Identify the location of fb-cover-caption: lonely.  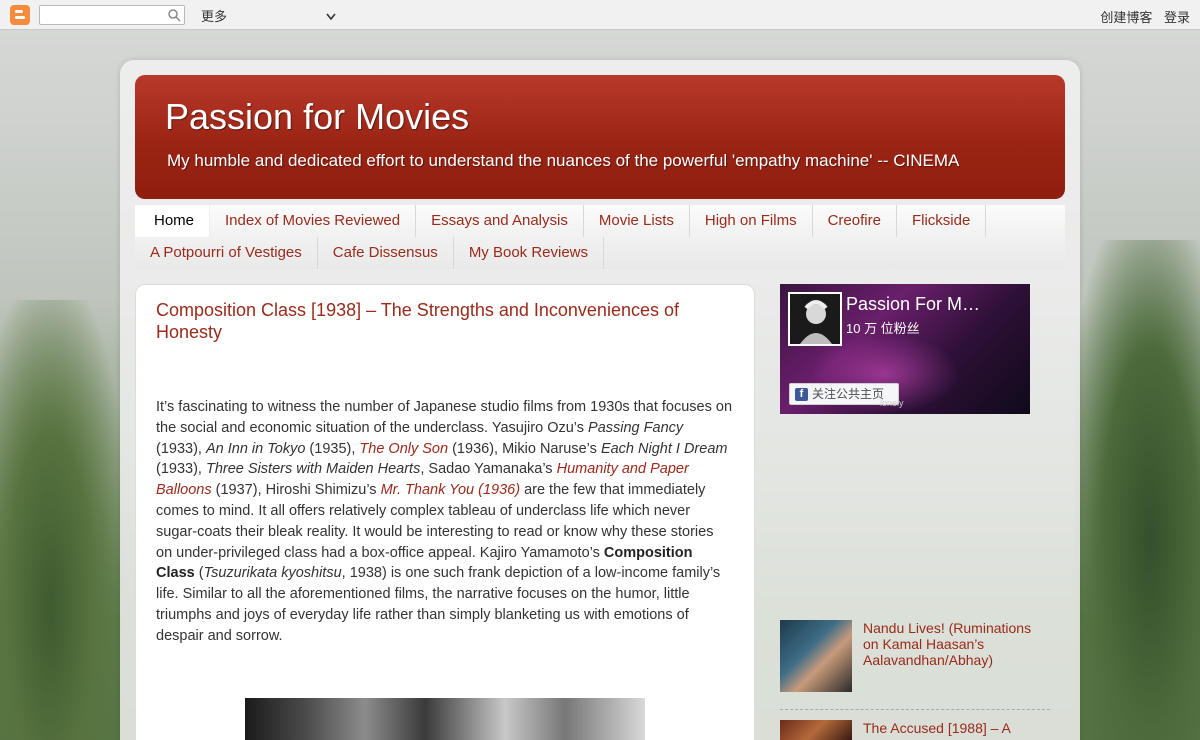
(892, 403).